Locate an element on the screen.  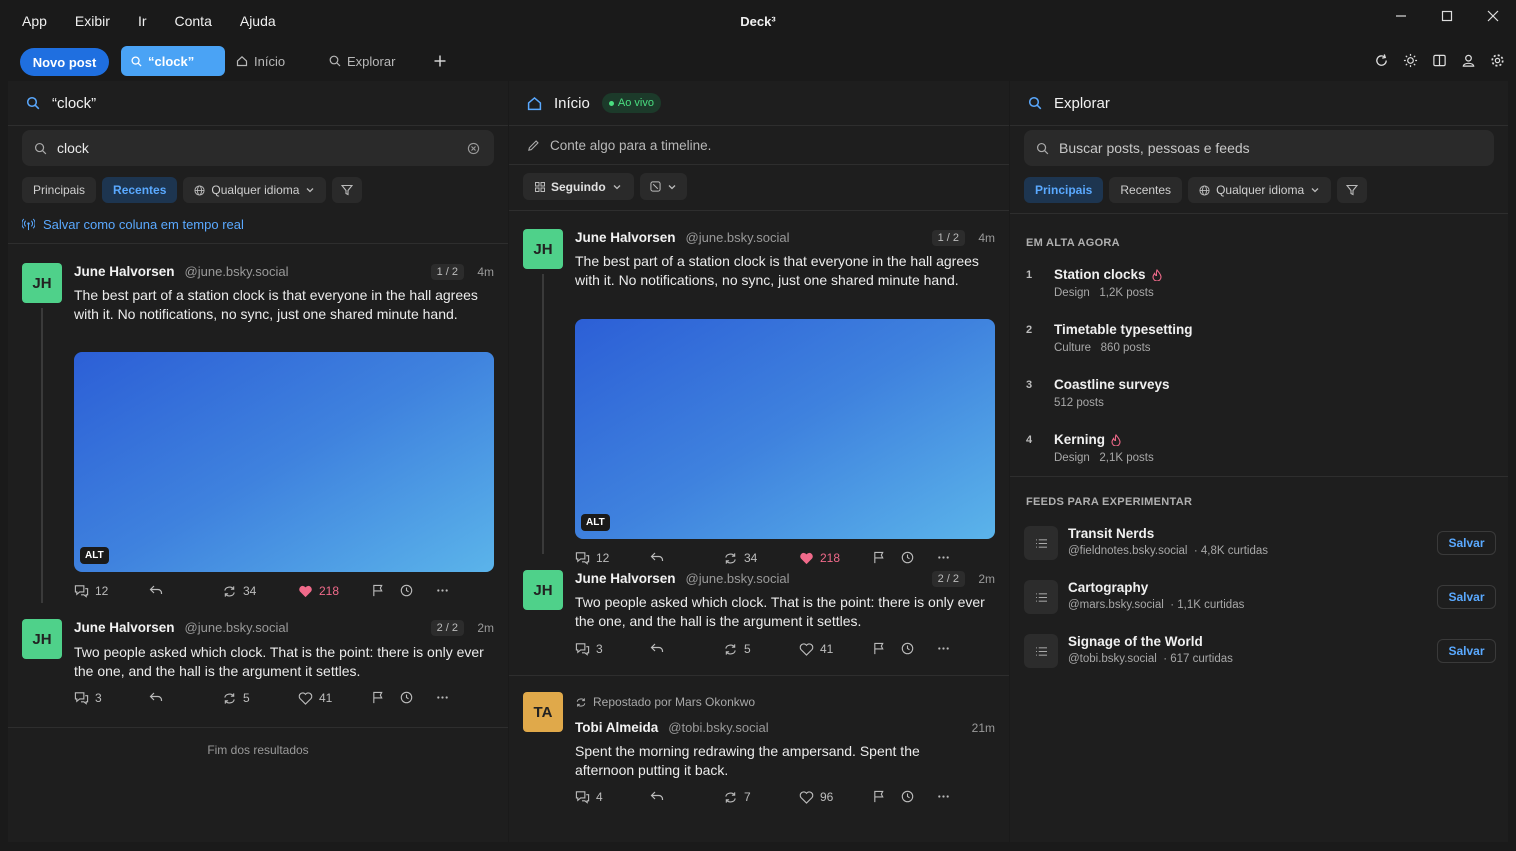
theme-icon is located at coordinates (1410, 60).